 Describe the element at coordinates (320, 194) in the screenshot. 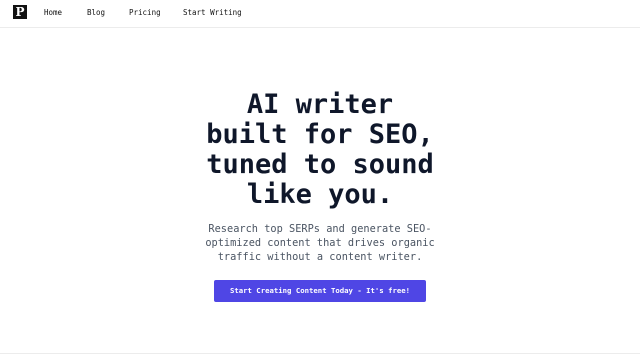

I see `hero-headline-line-4: like you.` at that location.